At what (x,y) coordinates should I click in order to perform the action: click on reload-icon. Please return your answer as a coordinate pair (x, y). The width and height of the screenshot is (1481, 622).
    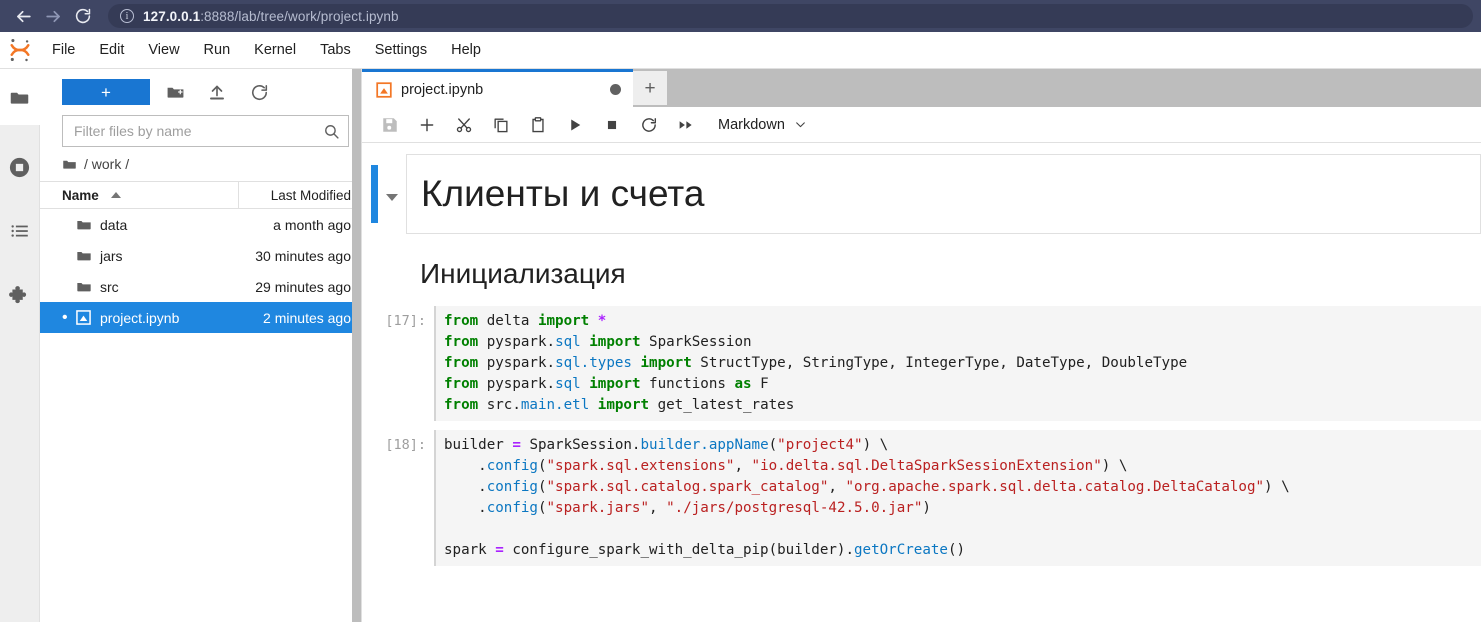
    Looking at the image, I should click on (83, 16).